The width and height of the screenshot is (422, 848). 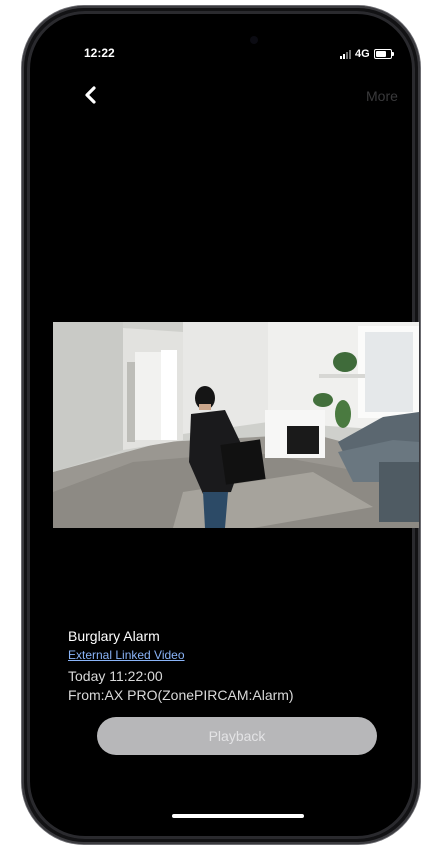 I want to click on home-indicator, so click(x=238, y=816).